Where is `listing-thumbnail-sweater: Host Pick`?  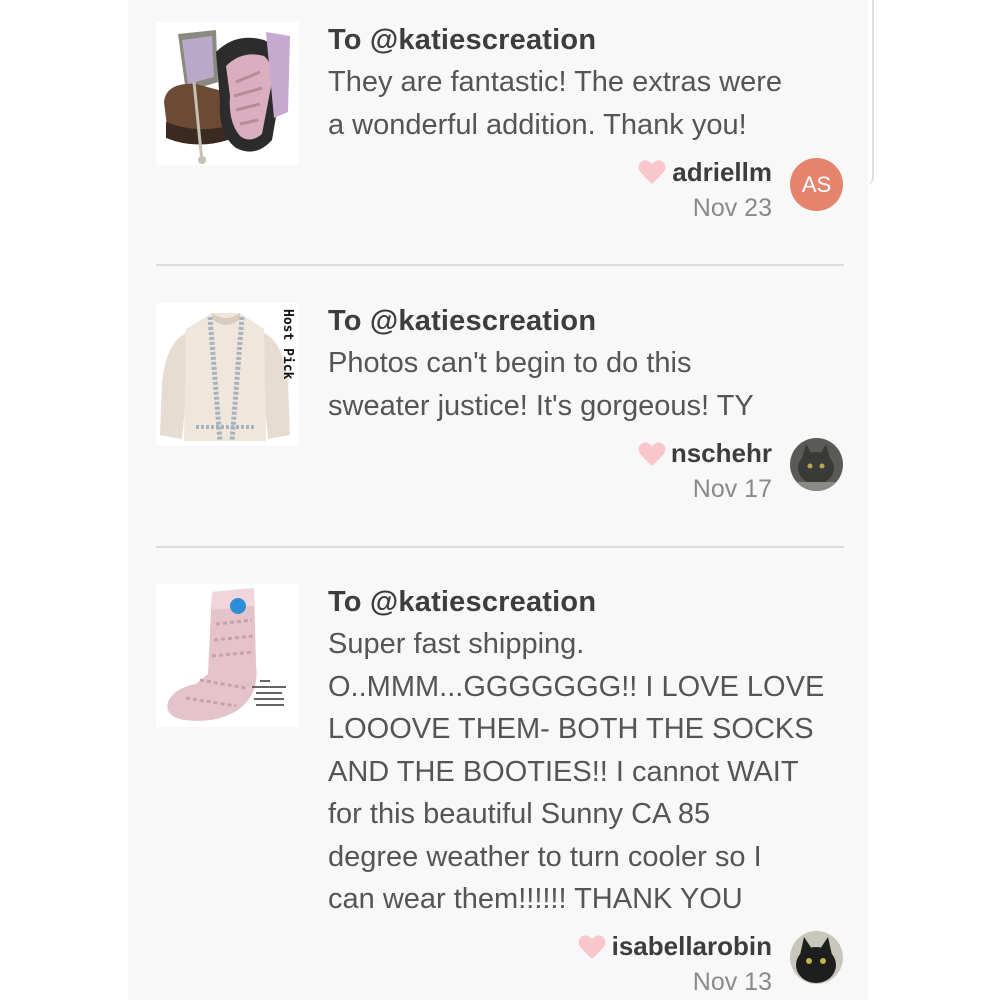
listing-thumbnail-sweater: Host Pick is located at coordinates (227, 374).